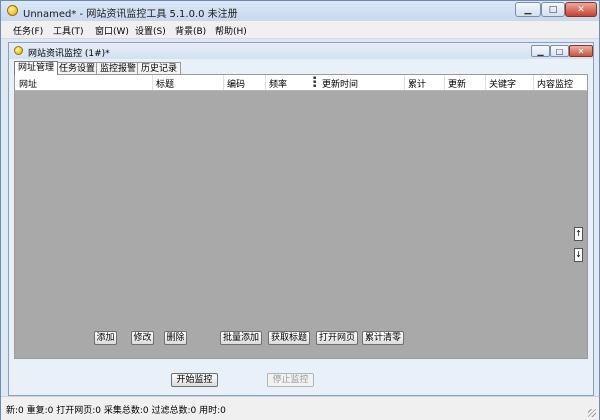  Describe the element at coordinates (300, 11) in the screenshot. I see `title-bar: Unnamed* - 网站资讯监控工具 5.1.0.0 未注册 ▁ □ ✕` at that location.